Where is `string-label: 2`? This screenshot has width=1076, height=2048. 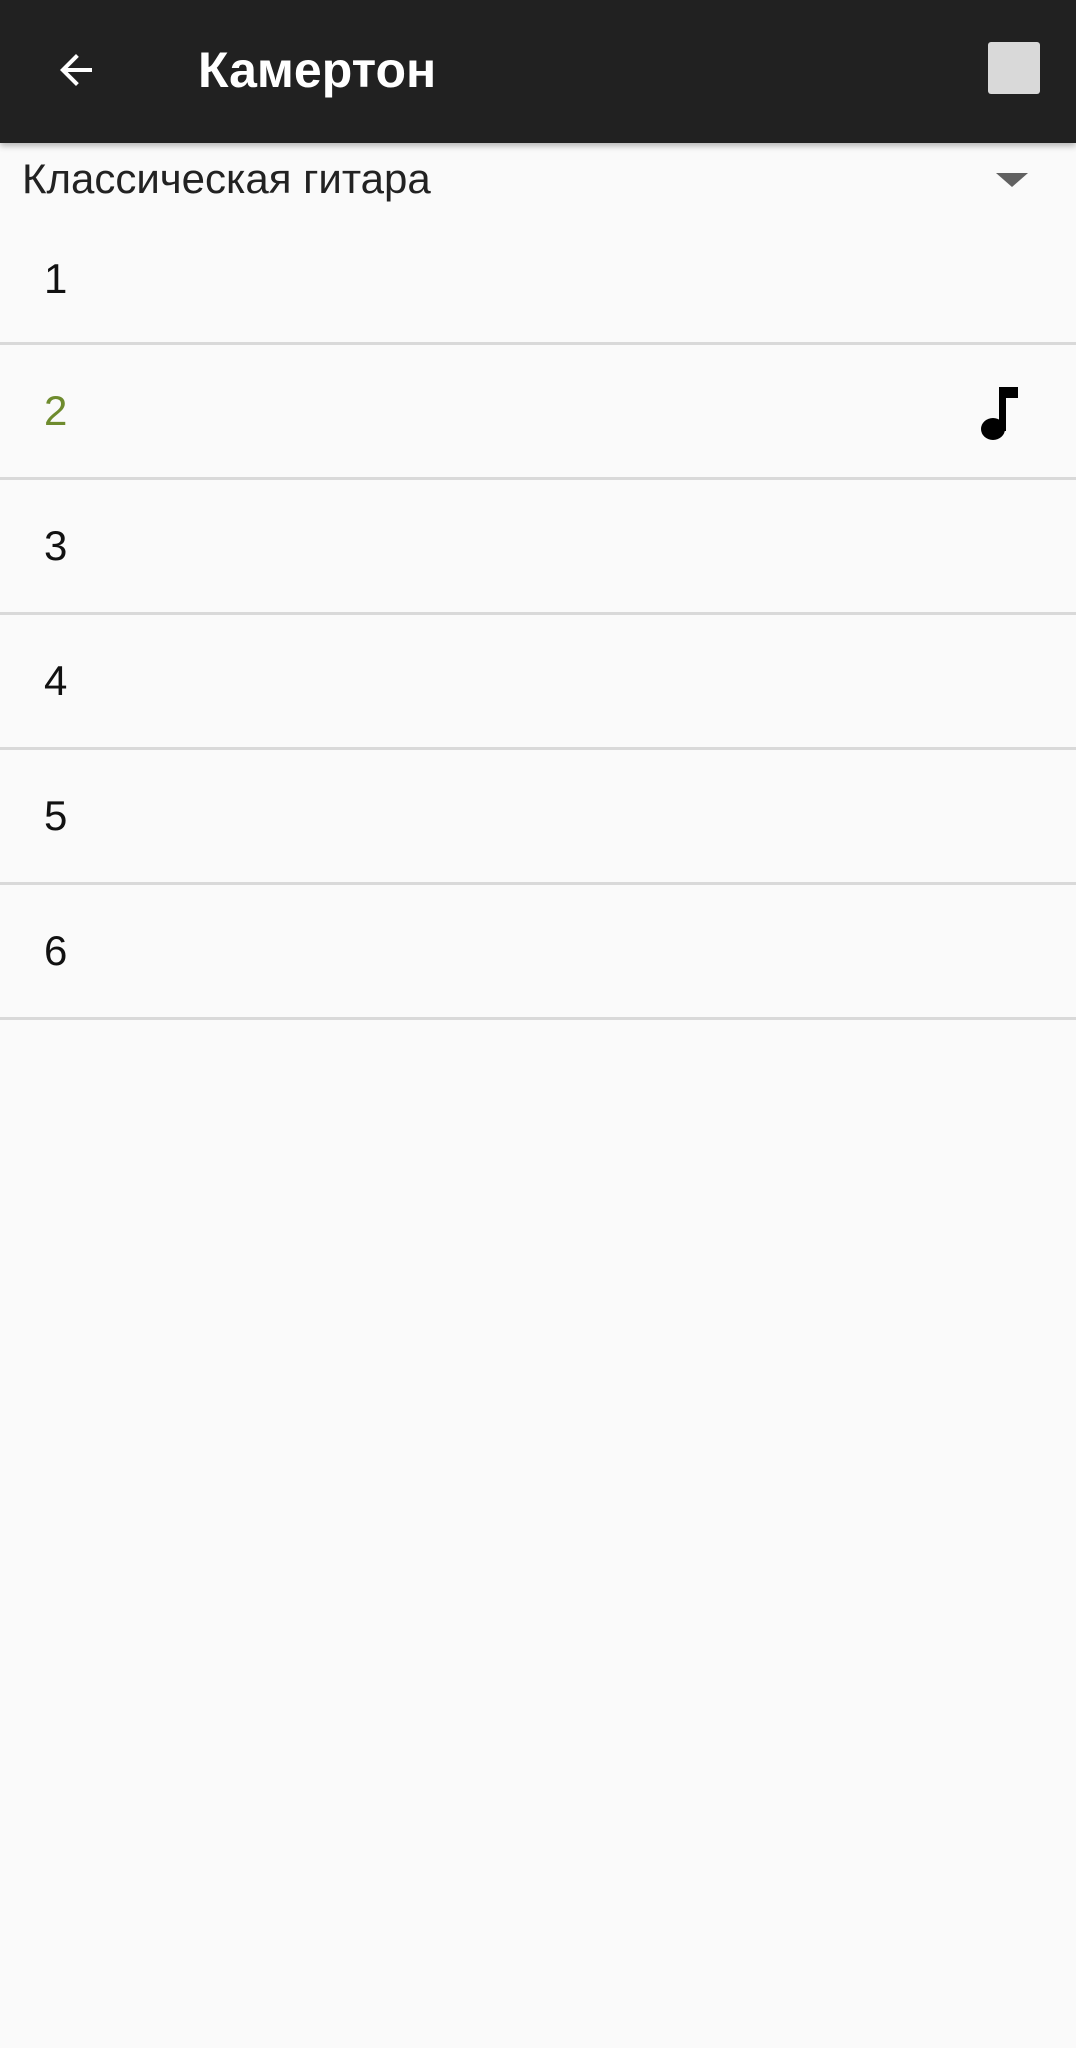
string-label: 2 is located at coordinates (56, 410).